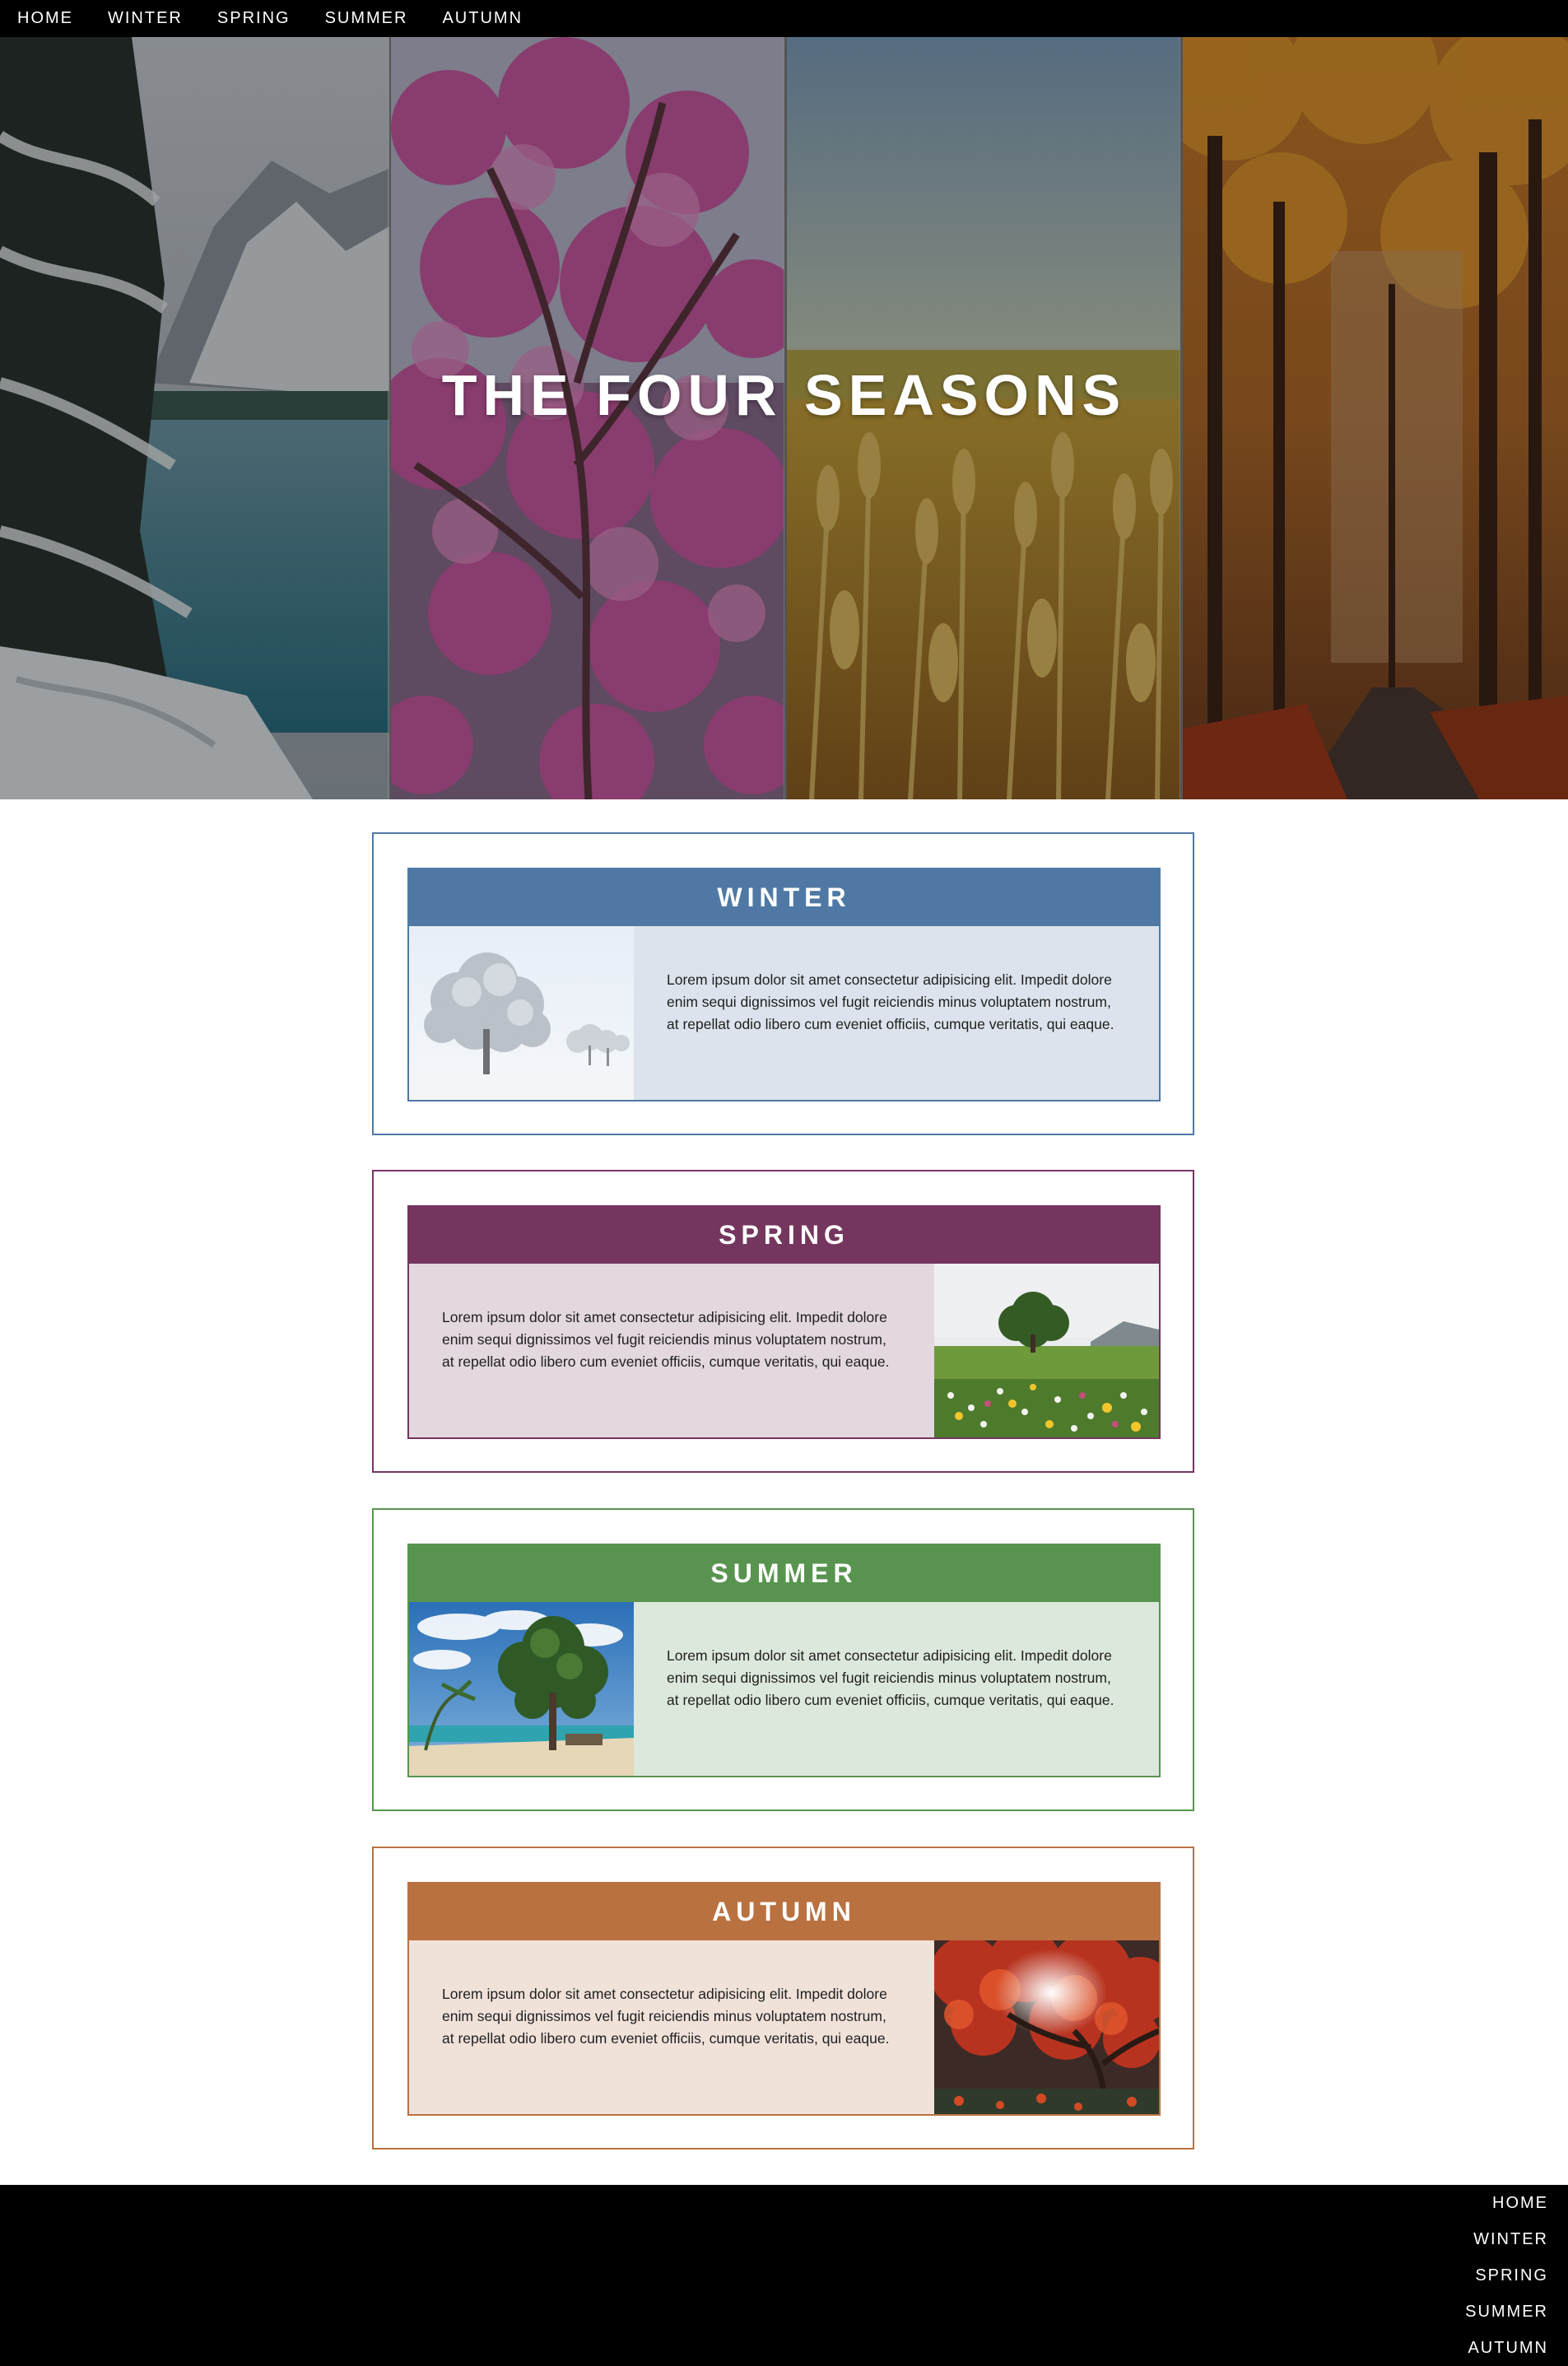 The image size is (1568, 2366). Describe the element at coordinates (366, 18) in the screenshot. I see `nav-link-summer: SUMMER` at that location.